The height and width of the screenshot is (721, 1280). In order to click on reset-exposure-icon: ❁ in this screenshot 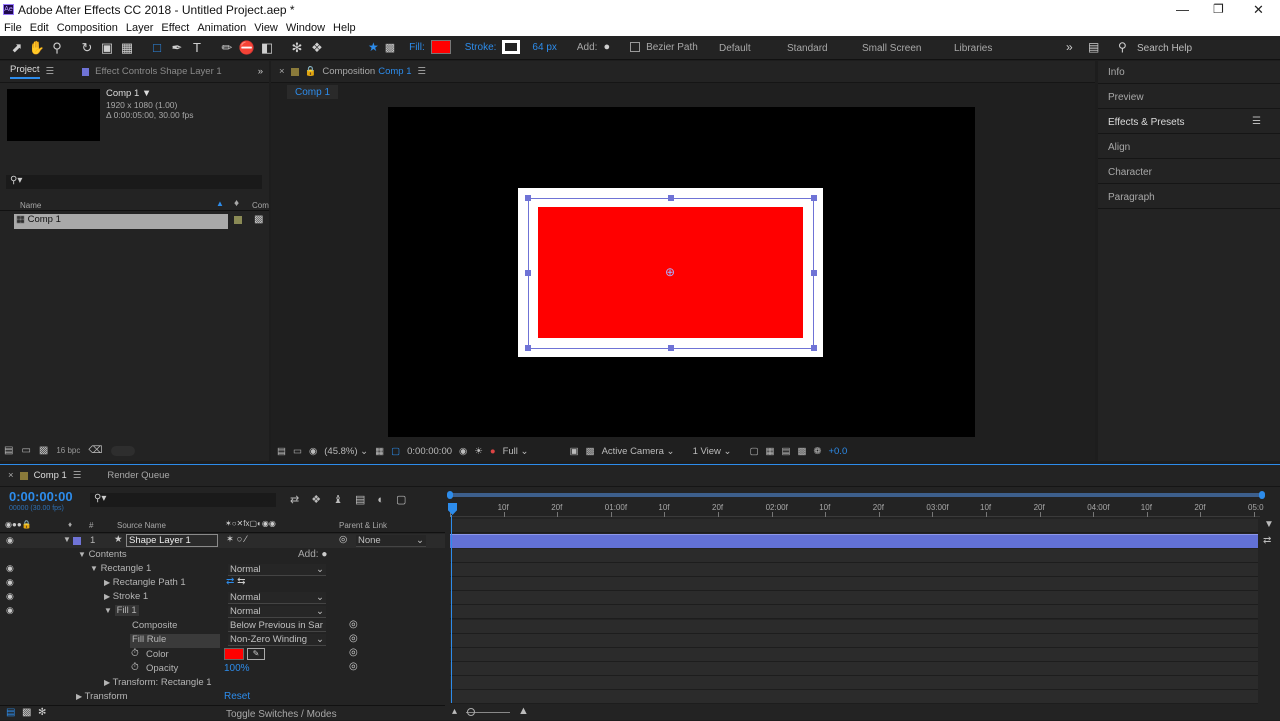, I will do `click(818, 451)`.